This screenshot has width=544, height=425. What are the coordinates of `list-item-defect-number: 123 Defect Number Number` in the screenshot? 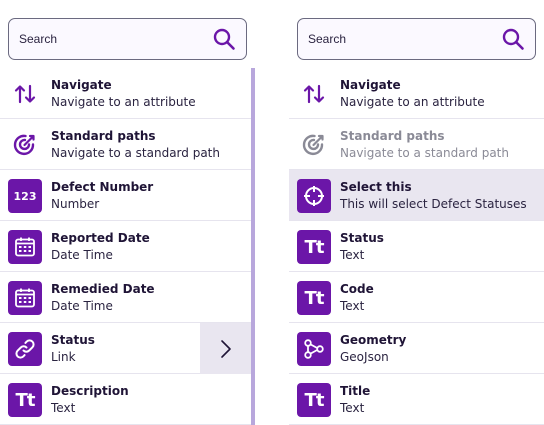 It's located at (125, 195).